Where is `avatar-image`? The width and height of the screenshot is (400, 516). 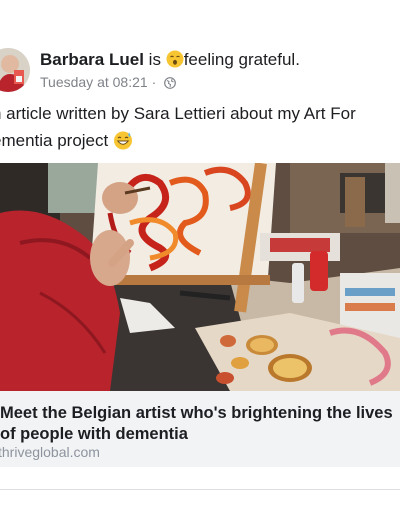 avatar-image is located at coordinates (15, 70).